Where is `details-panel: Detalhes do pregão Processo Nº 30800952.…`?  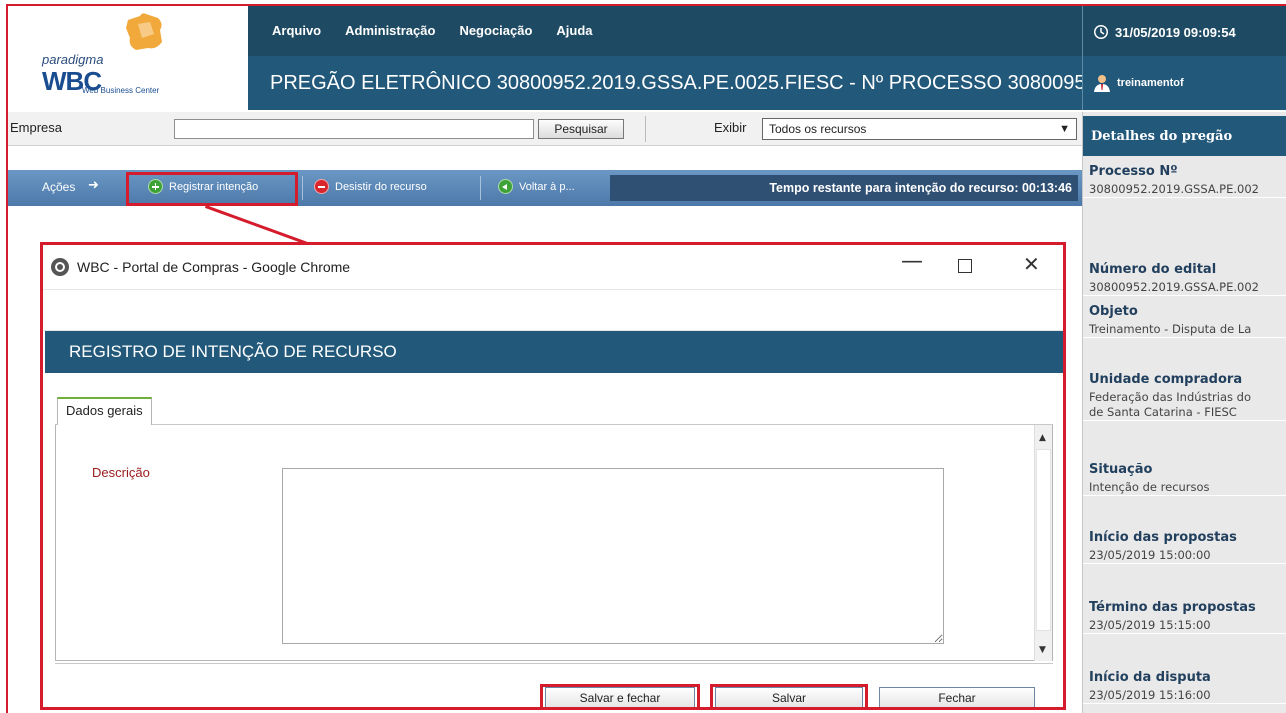
details-panel: Detalhes do pregão Processo Nº 30800952.… is located at coordinates (1184, 412).